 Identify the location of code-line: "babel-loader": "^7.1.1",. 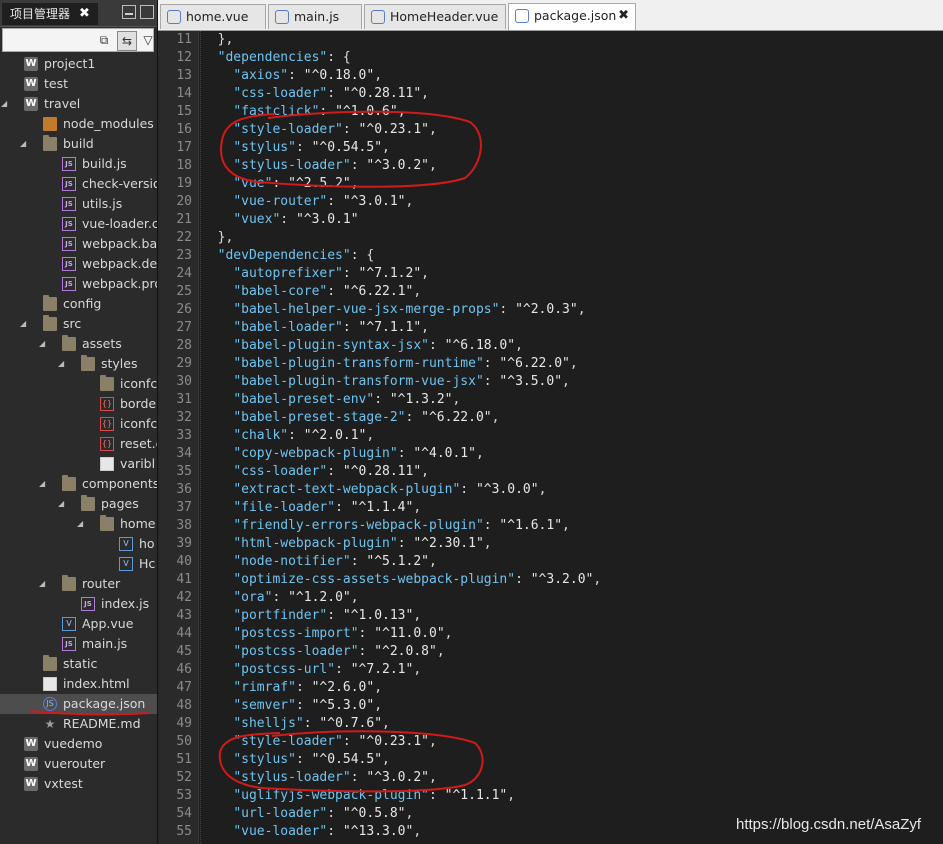
(315, 328).